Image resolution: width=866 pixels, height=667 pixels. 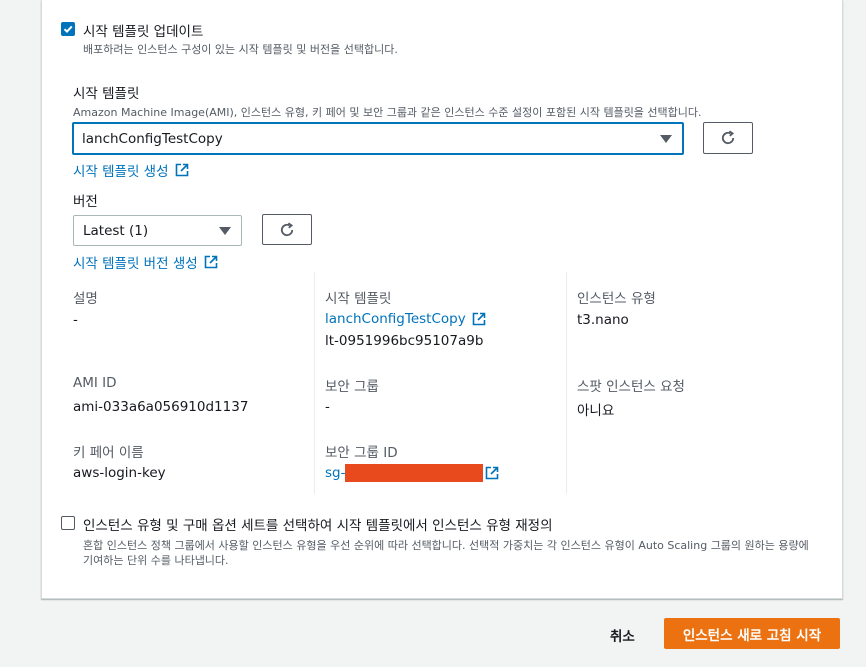 What do you see at coordinates (75, 320) in the screenshot?
I see `description-value: -` at bounding box center [75, 320].